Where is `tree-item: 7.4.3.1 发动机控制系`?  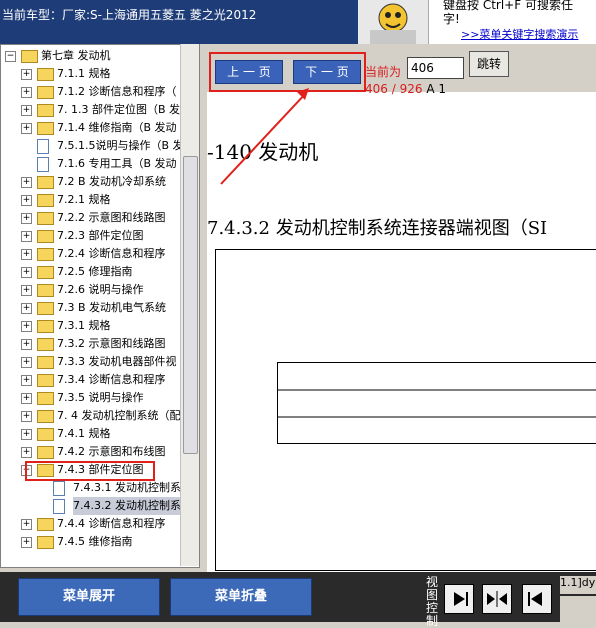
tree-item: 7.4.3.1 发动机控制系 is located at coordinates (91, 488).